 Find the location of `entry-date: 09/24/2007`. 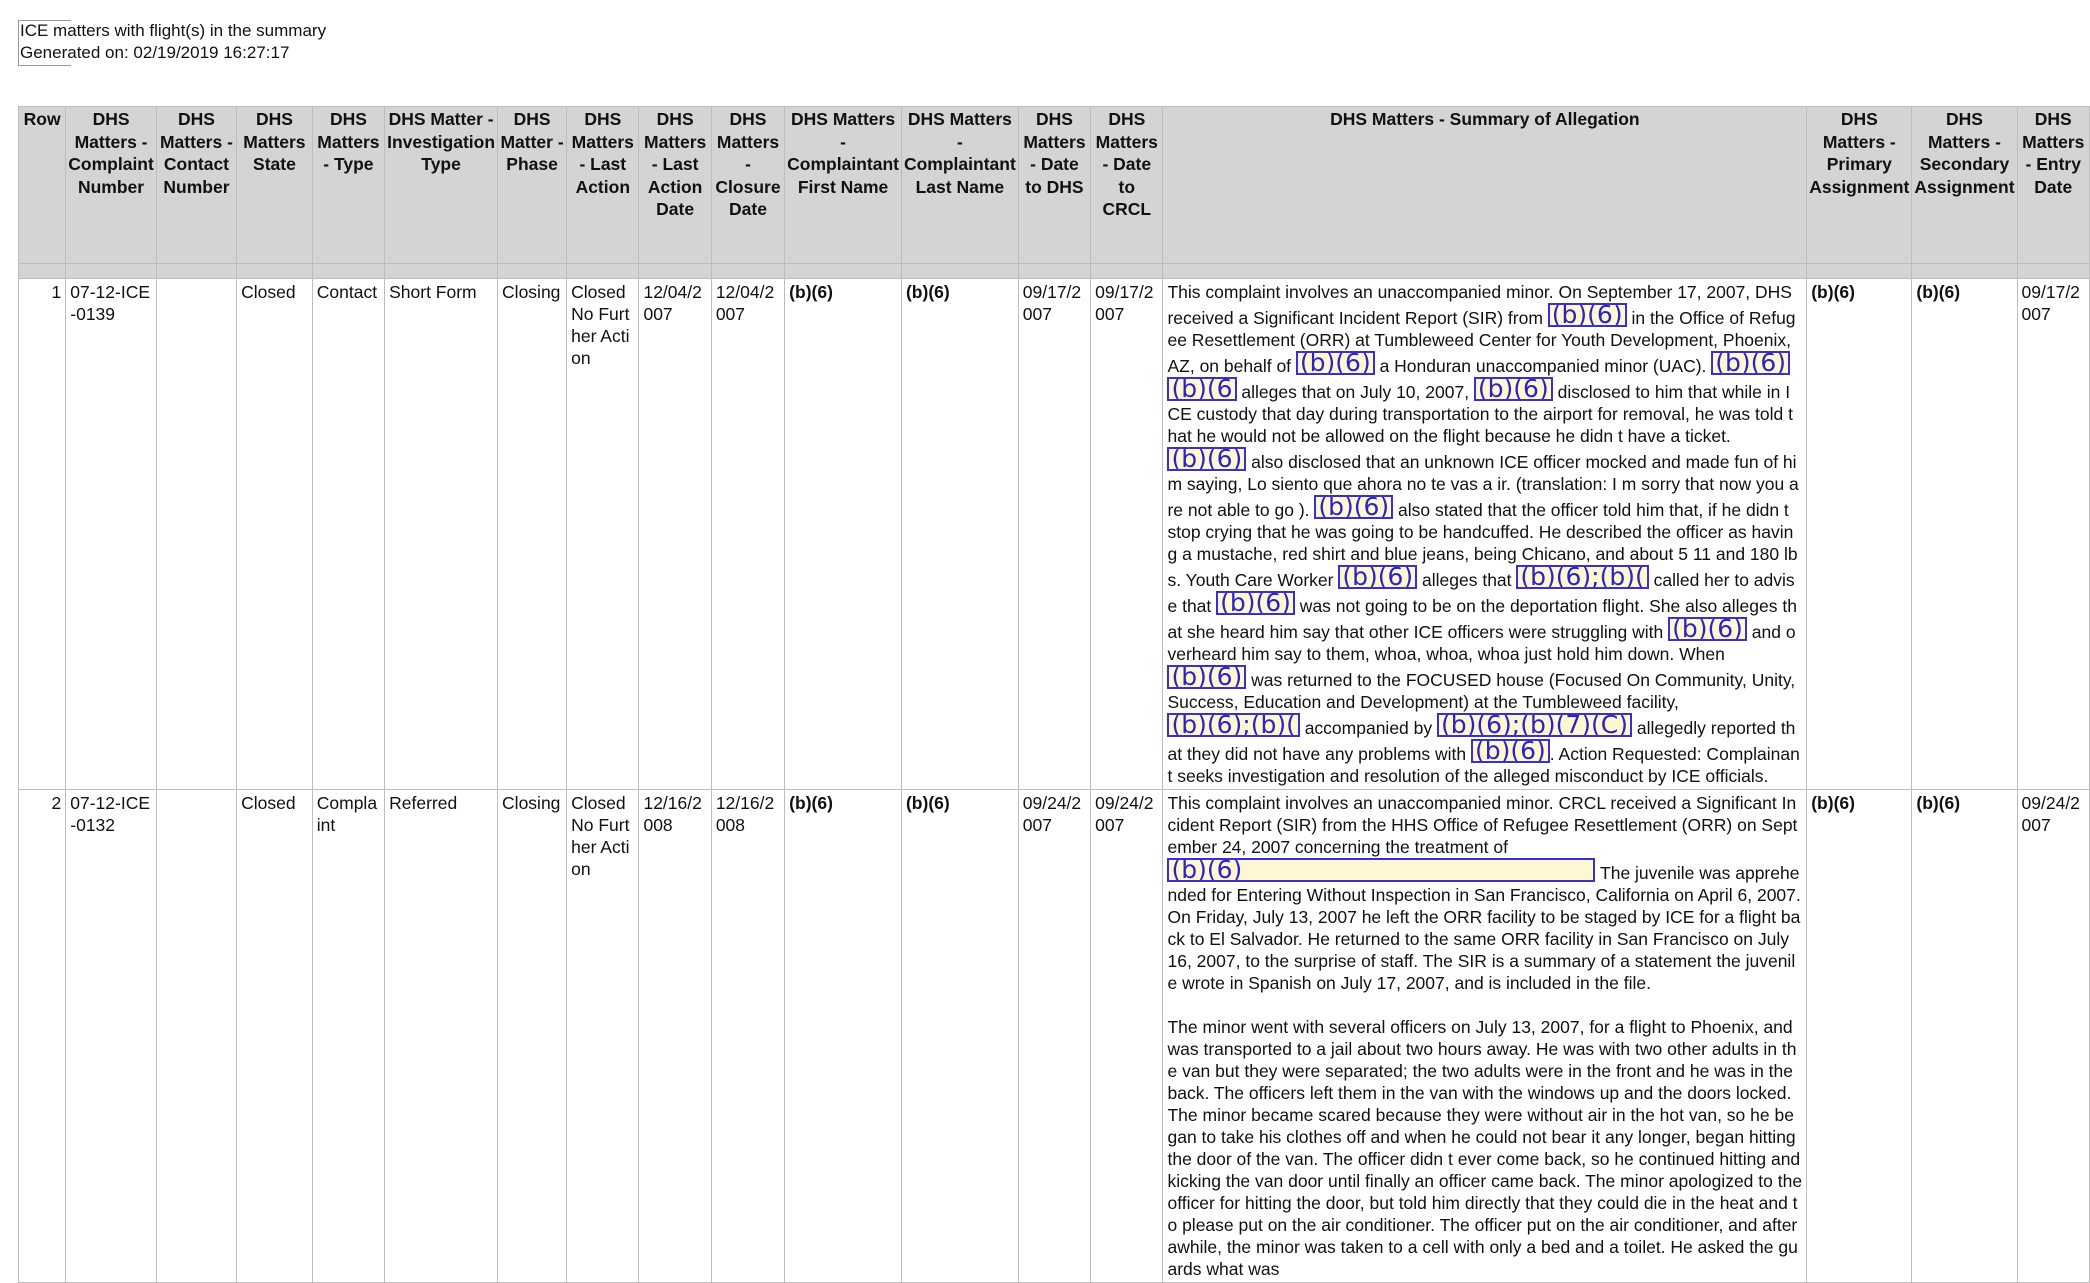

entry-date: 09/24/2007 is located at coordinates (2053, 1036).